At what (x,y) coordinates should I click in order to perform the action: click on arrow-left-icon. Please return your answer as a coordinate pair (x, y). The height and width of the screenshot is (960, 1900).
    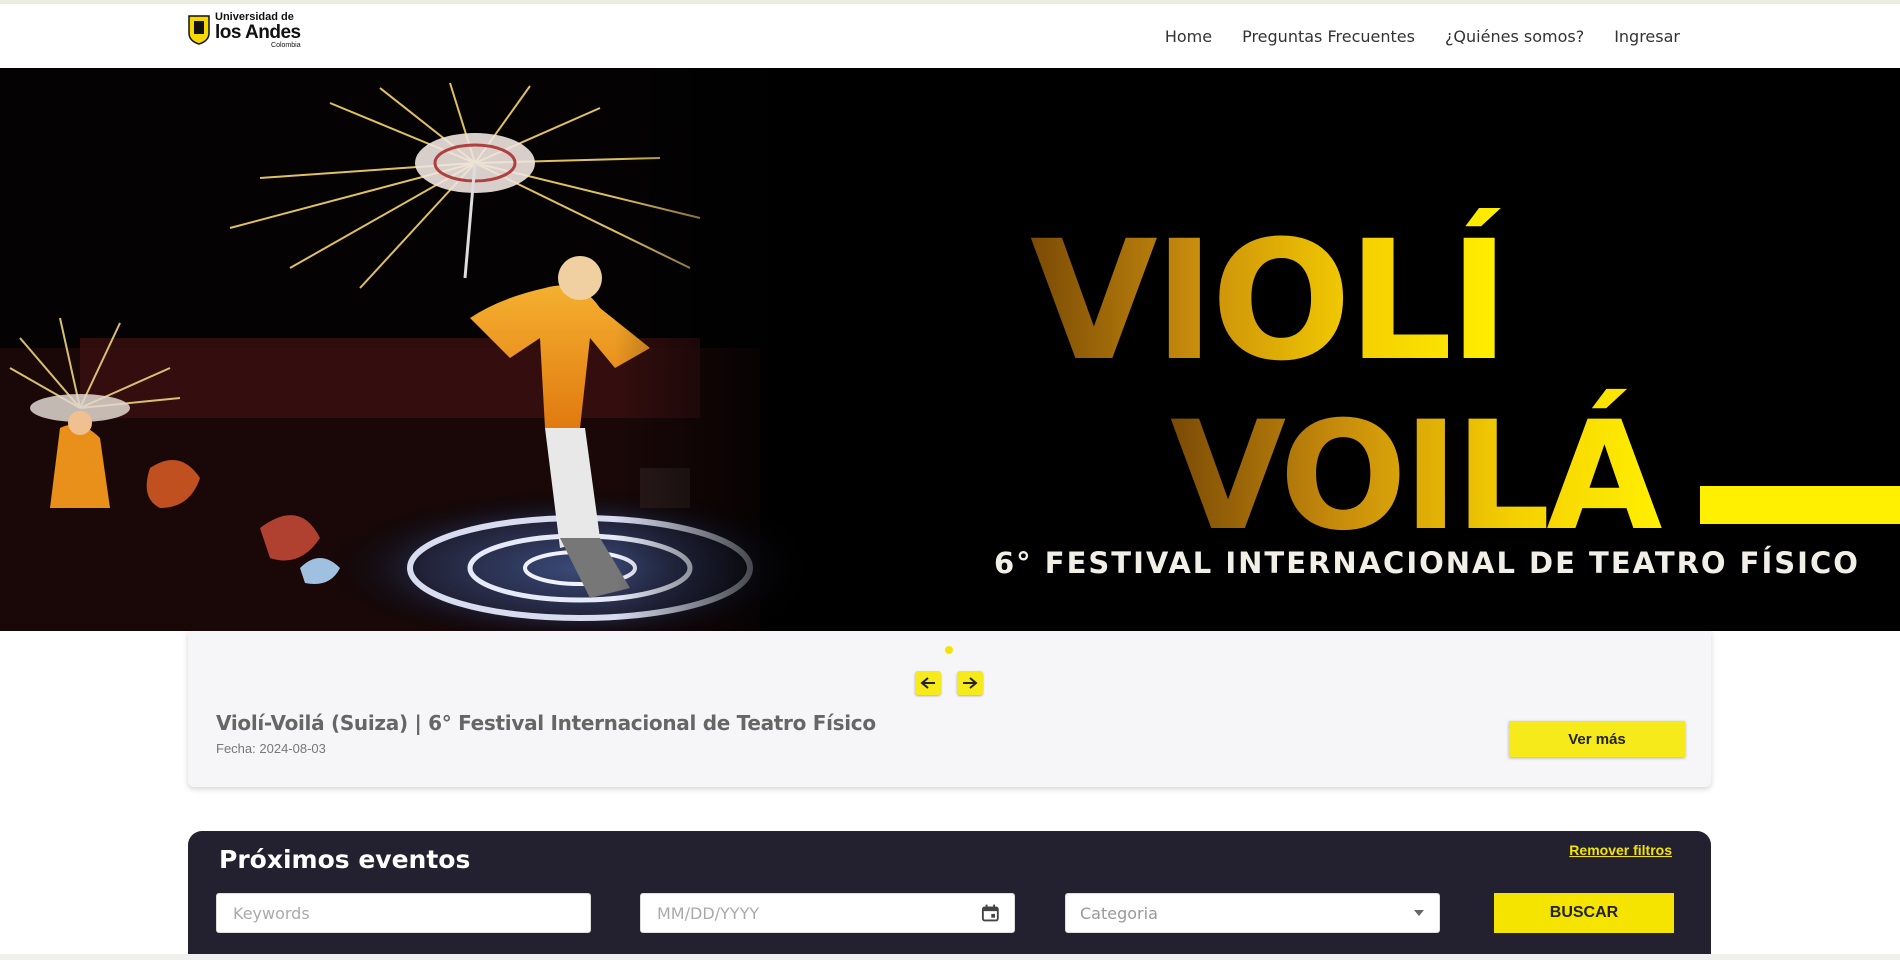
    Looking at the image, I should click on (927, 683).